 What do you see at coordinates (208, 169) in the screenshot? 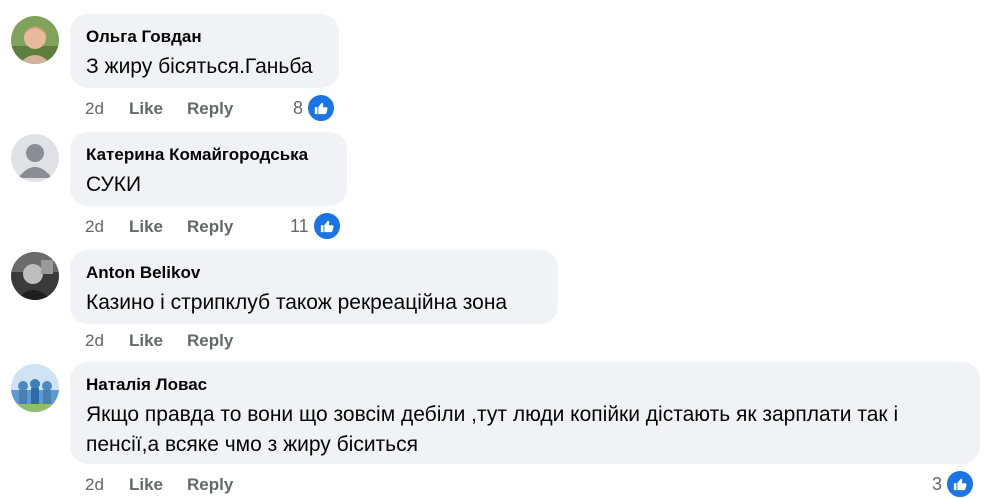
I see `comment-bubble: Катерина Комайгородська СУКИ` at bounding box center [208, 169].